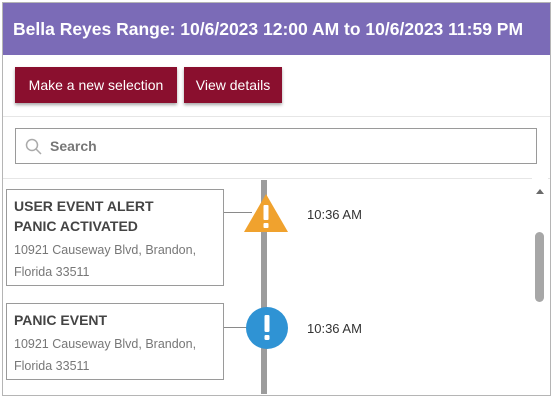  I want to click on search-icon, so click(33, 146).